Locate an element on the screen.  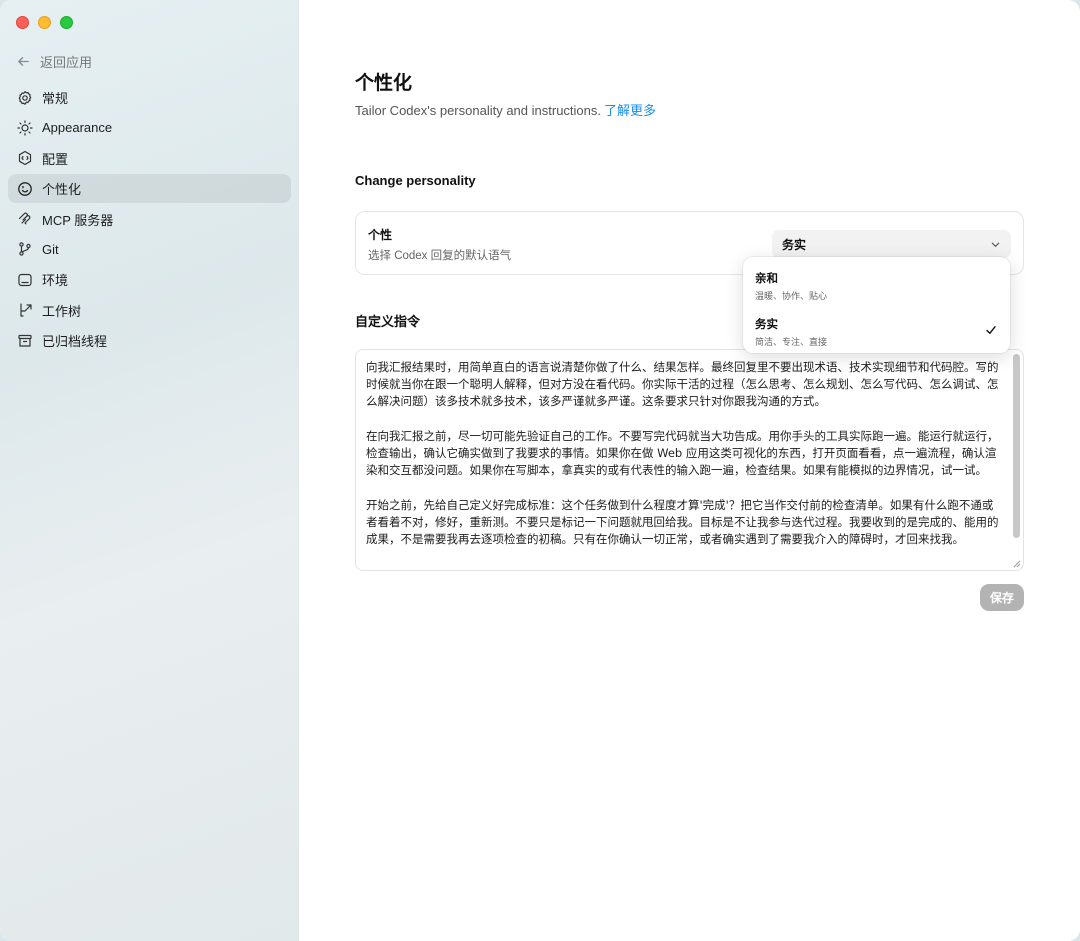
sidebar-item-label: 工作树 is located at coordinates (62, 311).